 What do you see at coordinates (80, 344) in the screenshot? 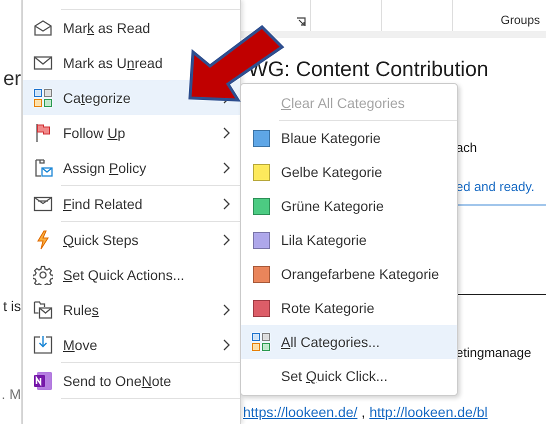
I see `menu-item: Move` at bounding box center [80, 344].